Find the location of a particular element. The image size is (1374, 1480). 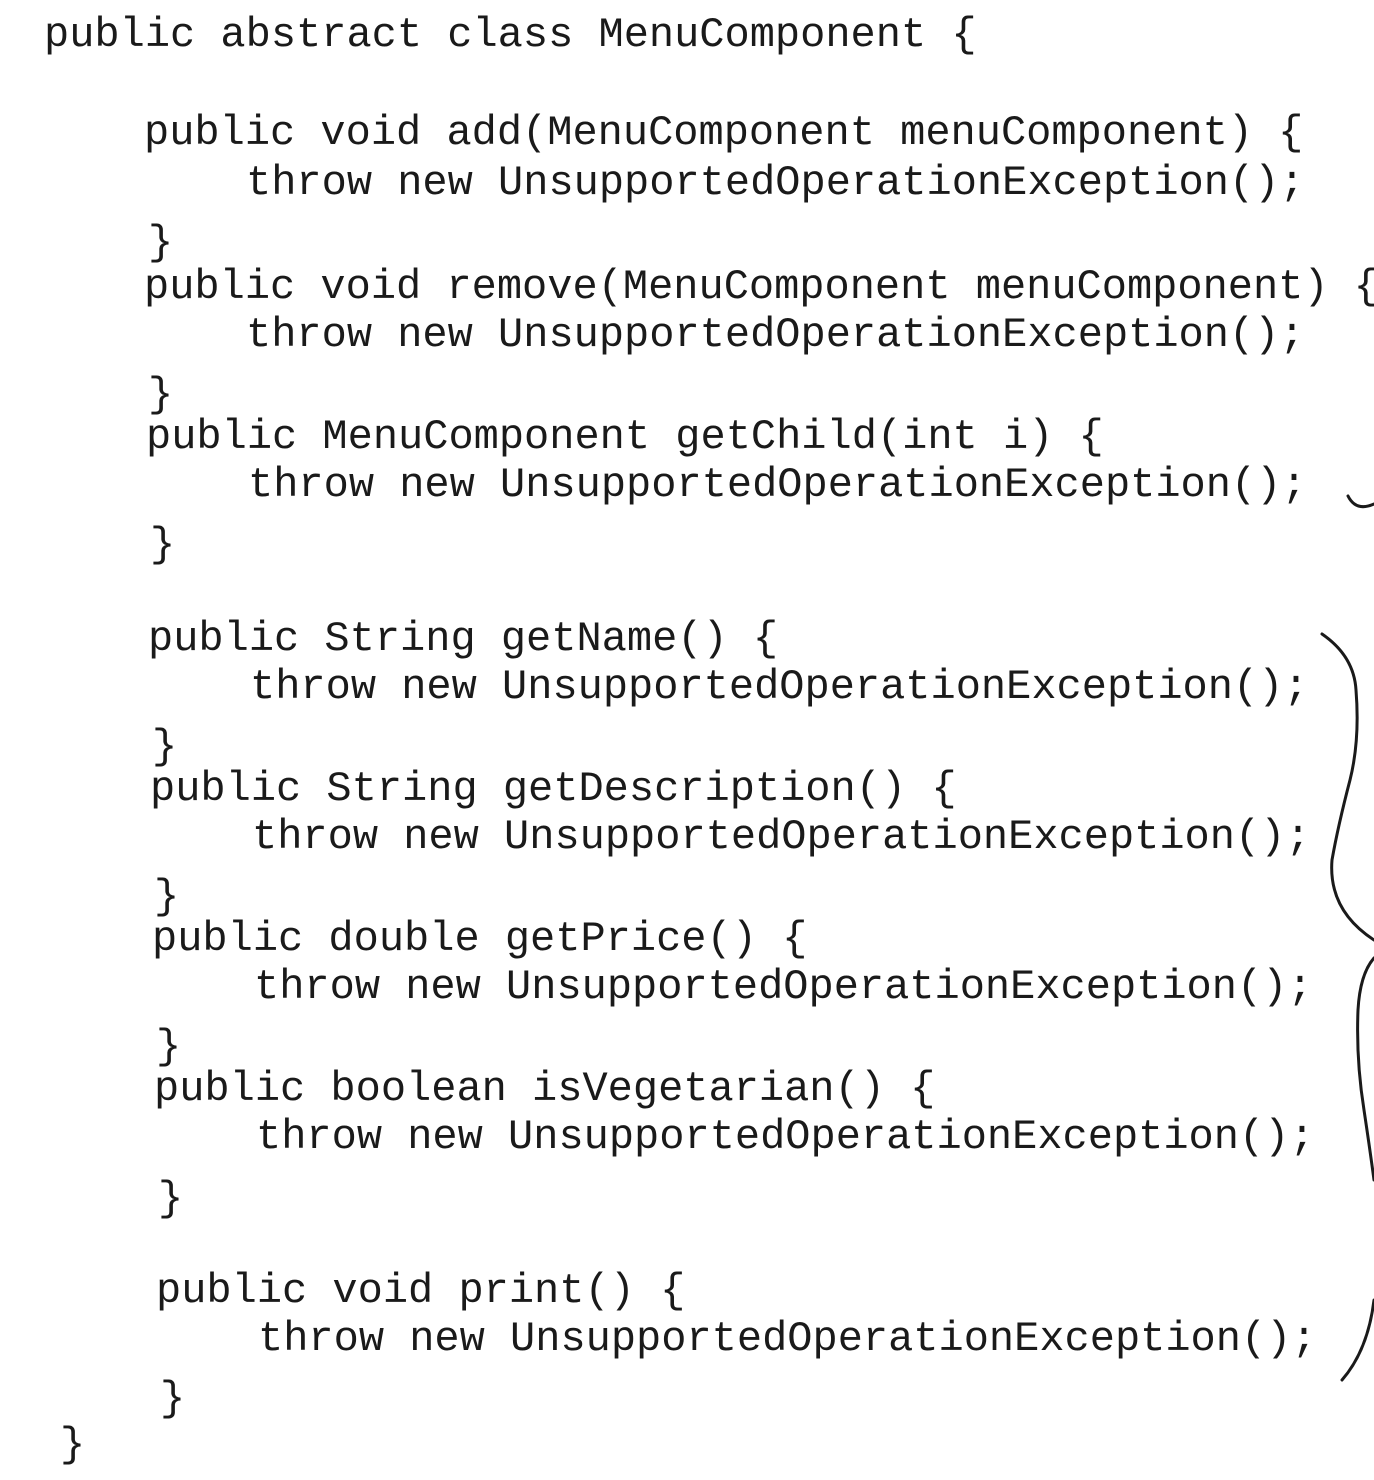

method-getdescription-signature: public String getDescription() { is located at coordinates (553, 789).